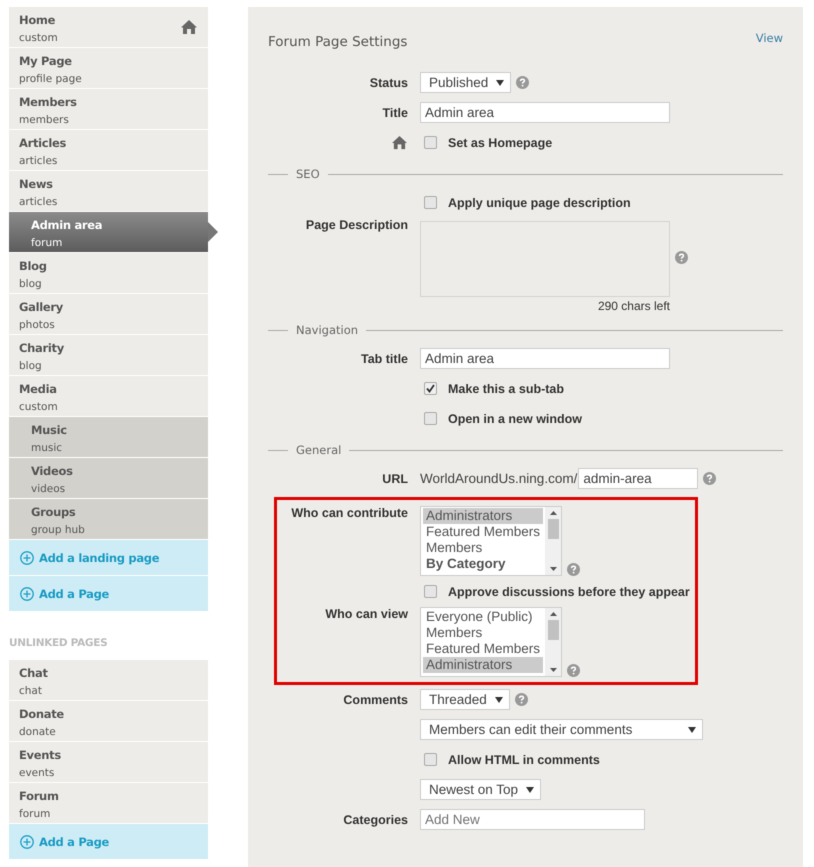 The image size is (814, 867). Describe the element at coordinates (388, 83) in the screenshot. I see `field-label: Status` at that location.